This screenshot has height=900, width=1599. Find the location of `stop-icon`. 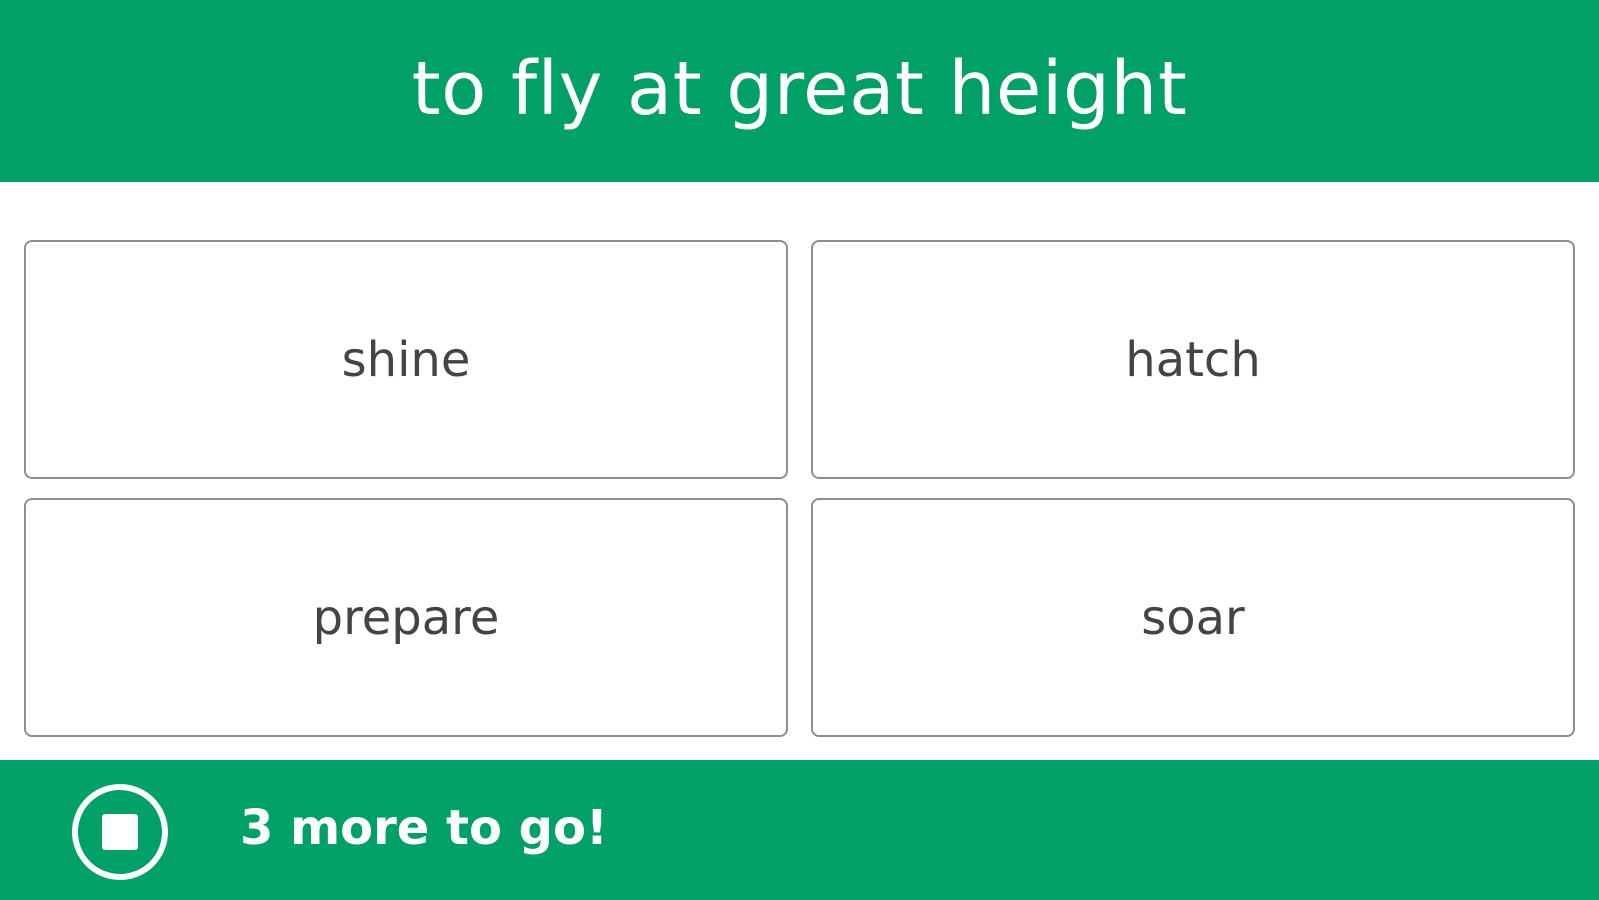

stop-icon is located at coordinates (120, 832).